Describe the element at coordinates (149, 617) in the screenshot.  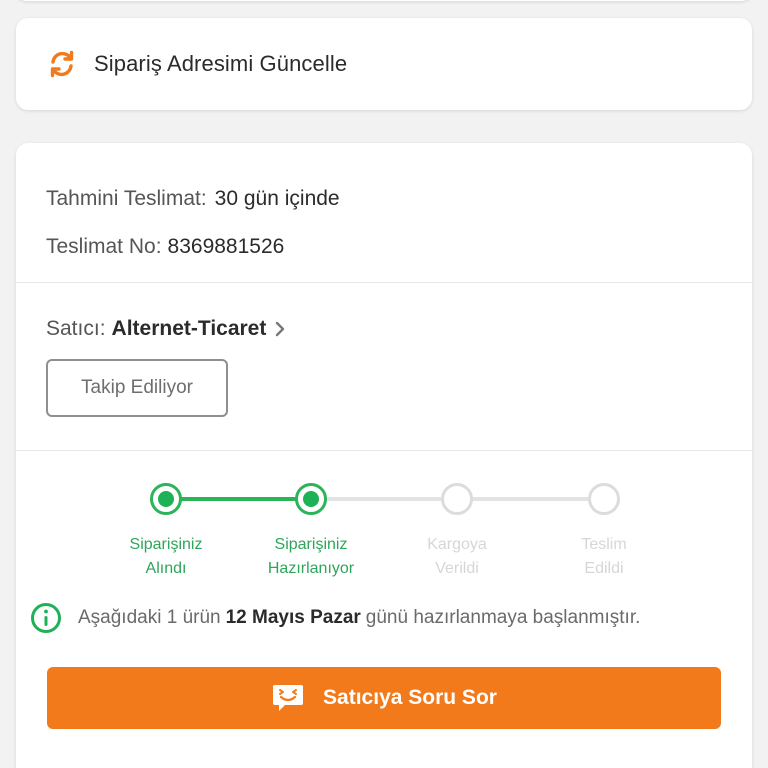
I see `info-prefix: Aşağıdaki 1 ürün` at that location.